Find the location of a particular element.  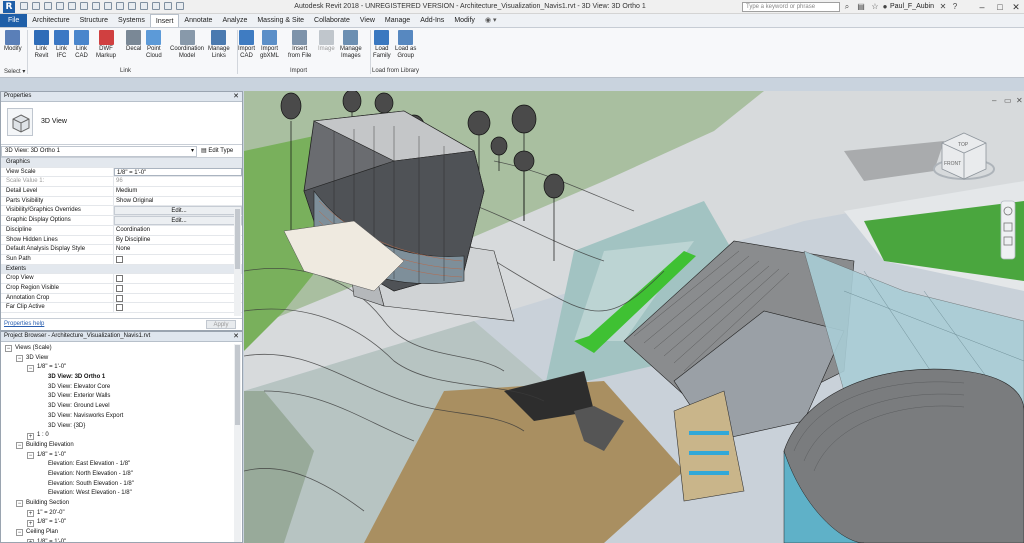

thin-lines-icon is located at coordinates (156, 6).